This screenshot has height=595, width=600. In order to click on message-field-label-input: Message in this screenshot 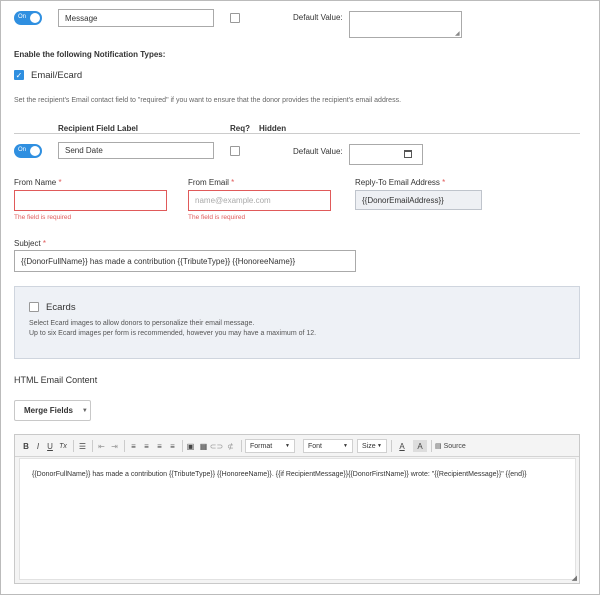, I will do `click(136, 18)`.